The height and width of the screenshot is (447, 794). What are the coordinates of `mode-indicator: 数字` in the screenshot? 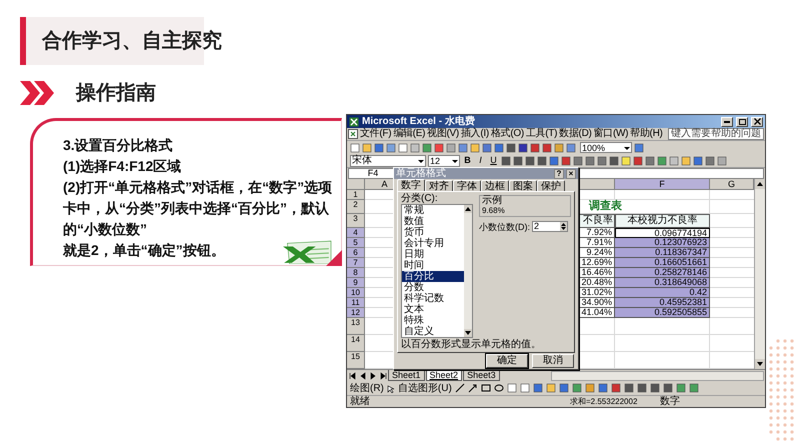 It's located at (670, 401).